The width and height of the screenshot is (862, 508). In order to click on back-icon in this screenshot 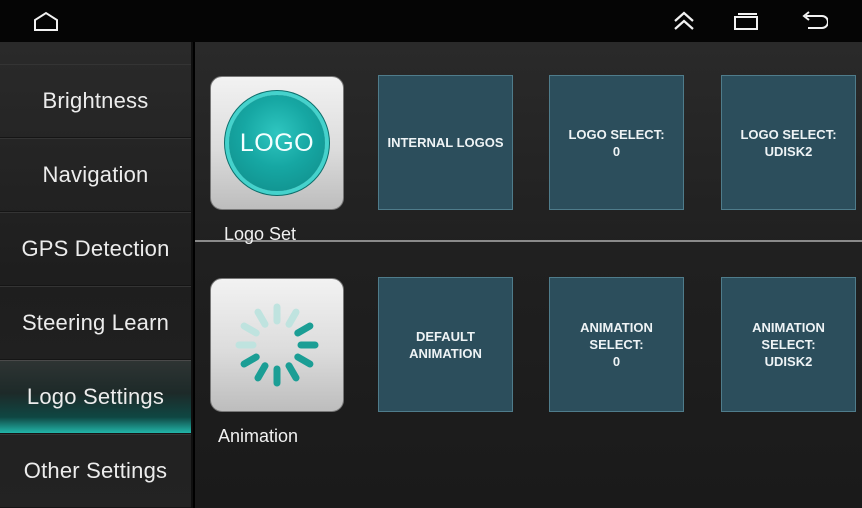, I will do `click(814, 21)`.